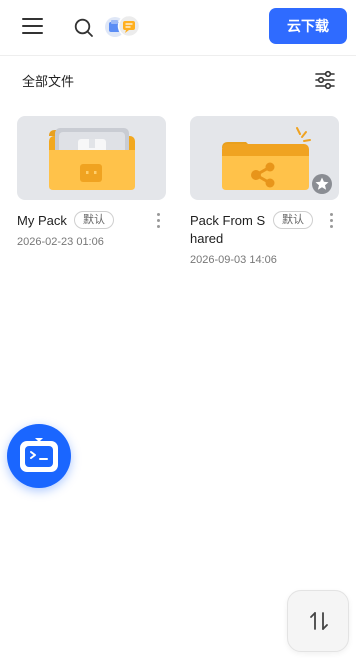 Image resolution: width=356 pixels, height=659 pixels. I want to click on file-date: 2026-02-23 01:06, so click(60, 242).